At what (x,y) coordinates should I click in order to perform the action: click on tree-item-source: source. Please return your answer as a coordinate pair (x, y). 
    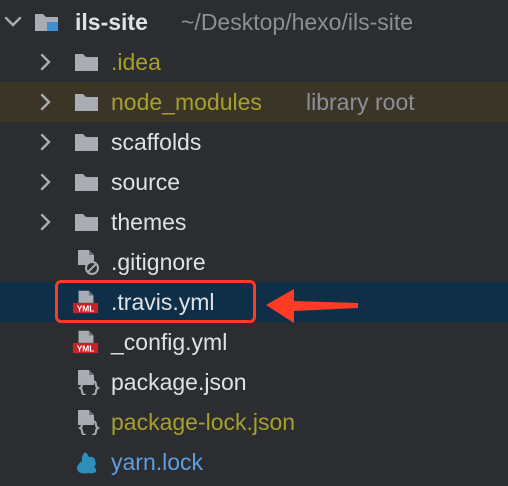
    Looking at the image, I should click on (254, 182).